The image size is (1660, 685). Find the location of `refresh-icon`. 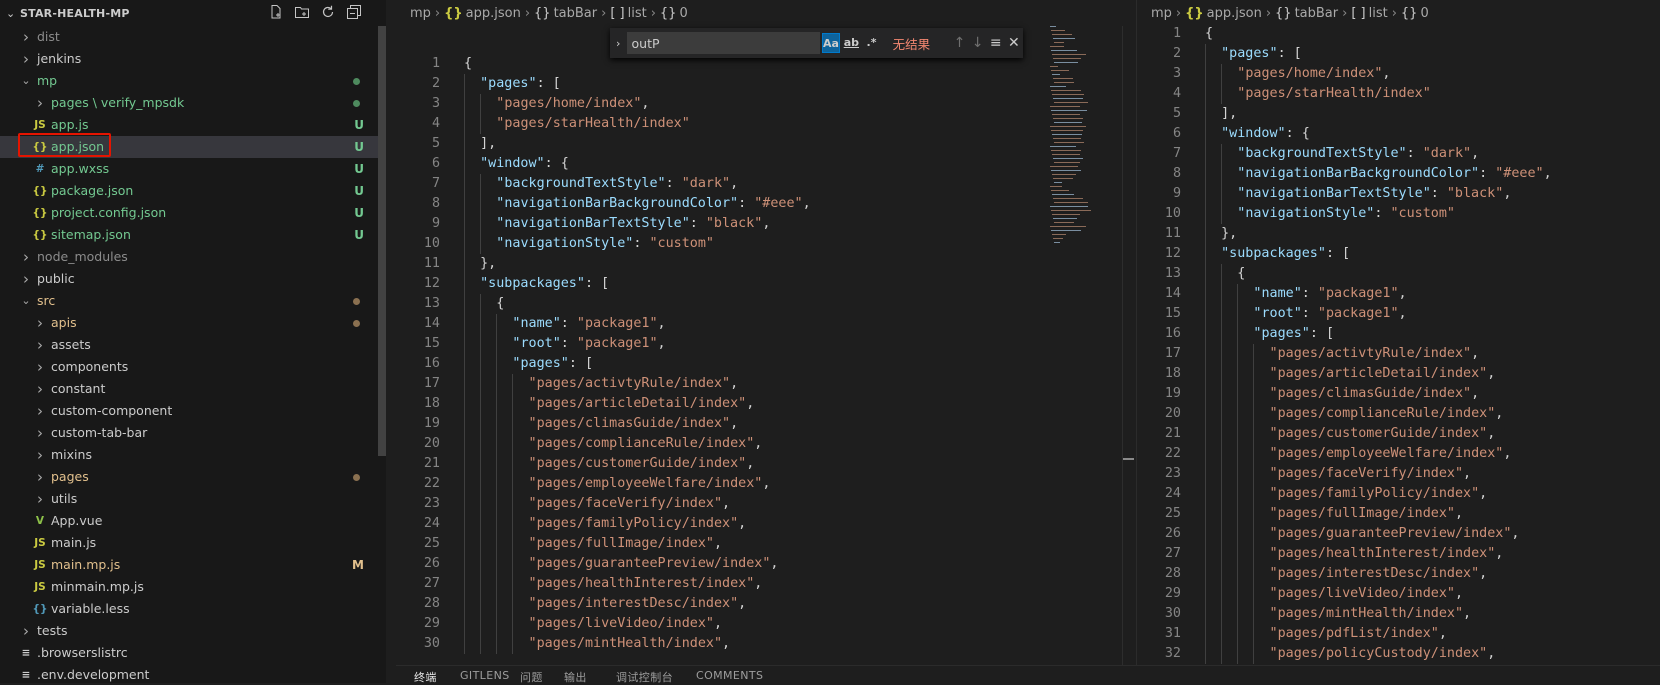

refresh-icon is located at coordinates (328, 12).